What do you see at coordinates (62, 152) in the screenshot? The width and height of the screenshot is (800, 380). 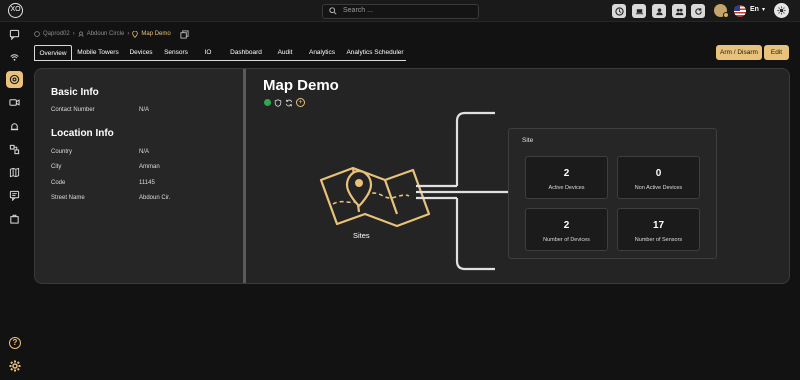 I see `country-label: Country` at bounding box center [62, 152].